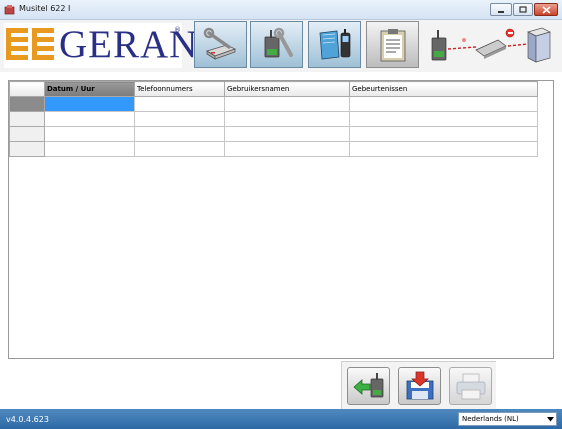 This screenshot has height=429, width=562. I want to click on column-header-datetime: Datum / Uur, so click(89, 89).